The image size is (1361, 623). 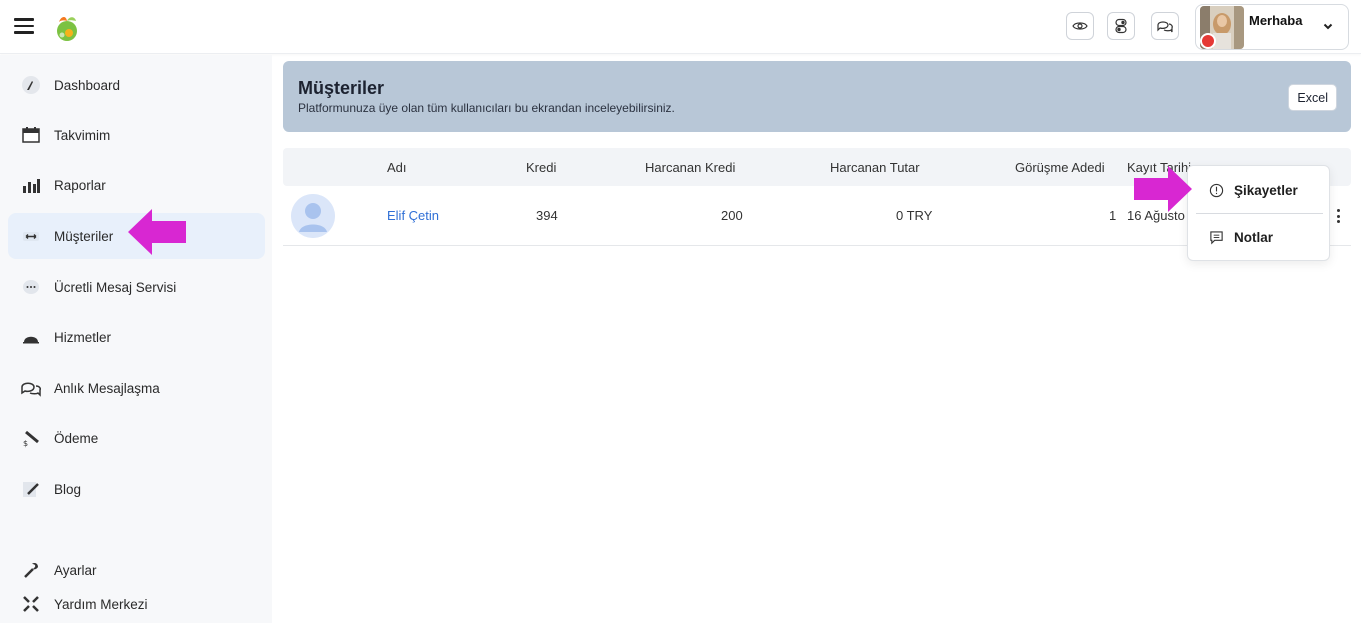 I want to click on excel-export-button: Excel, so click(x=1312, y=97).